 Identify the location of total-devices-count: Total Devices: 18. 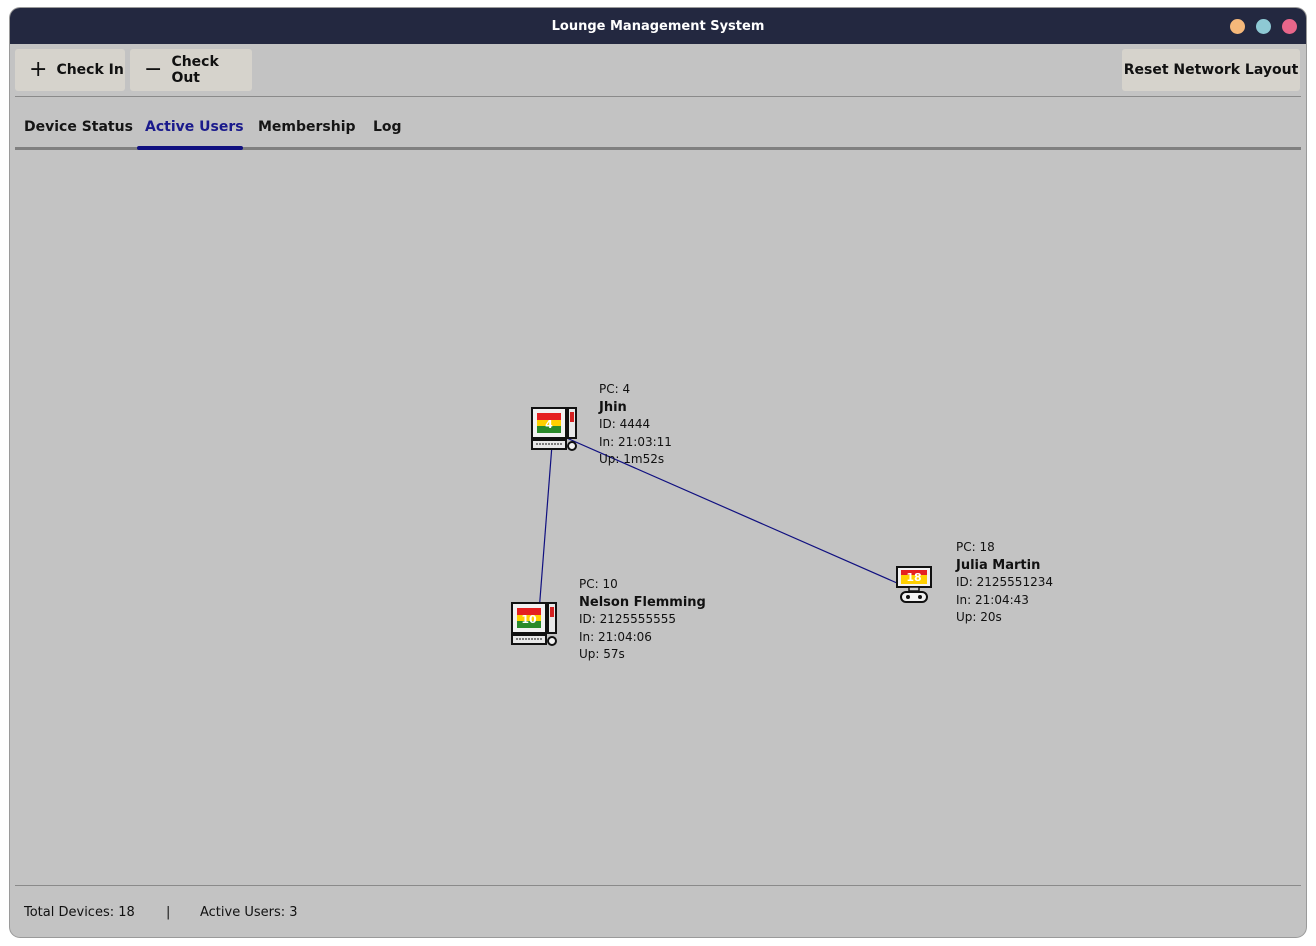
(79, 912).